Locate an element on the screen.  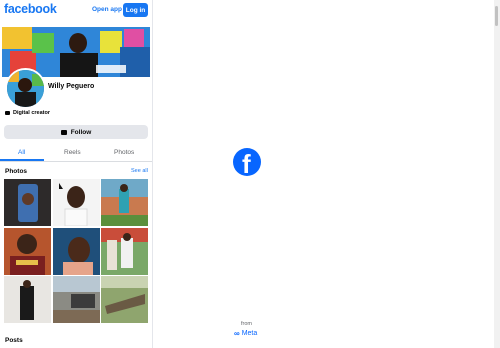
facebook-icon: f is located at coordinates (247, 162).